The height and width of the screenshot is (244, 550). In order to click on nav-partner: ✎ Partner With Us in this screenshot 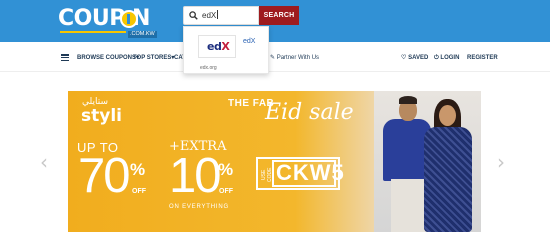, I will do `click(294, 58)`.